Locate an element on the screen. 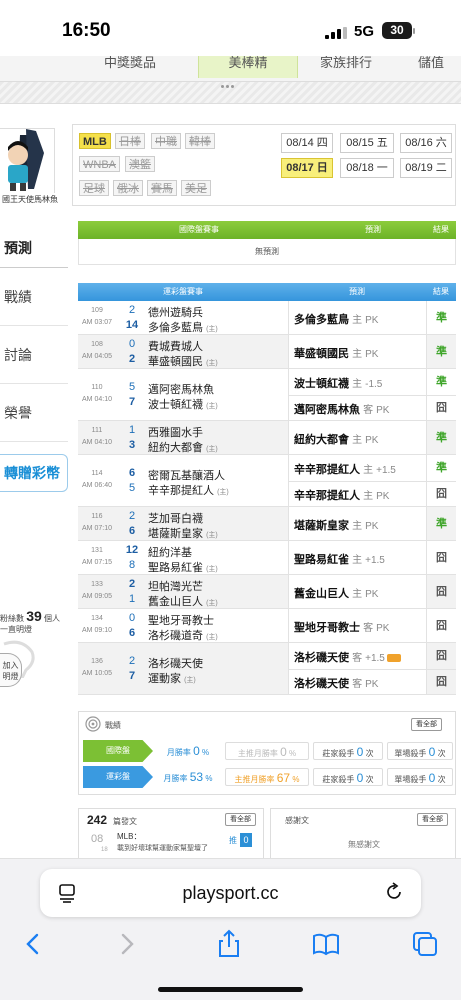 Image resolution: width=461 pixels, height=1000 pixels. bookmarks-icon is located at coordinates (326, 944).